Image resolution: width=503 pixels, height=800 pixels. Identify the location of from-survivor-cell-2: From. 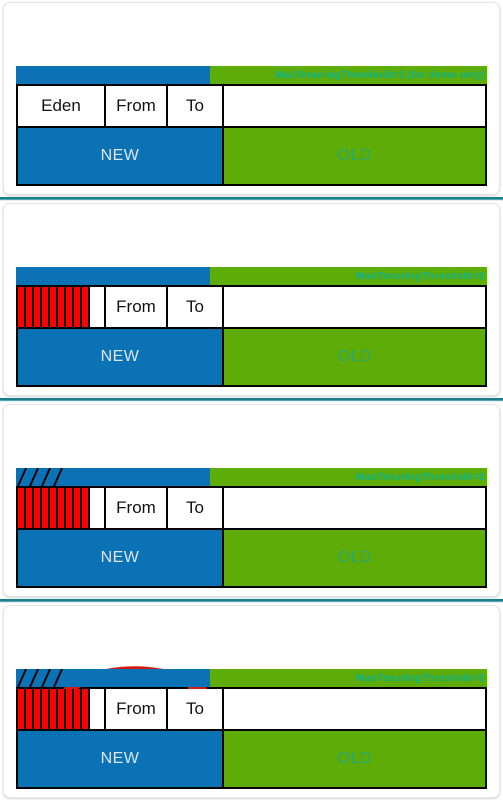
(137, 307).